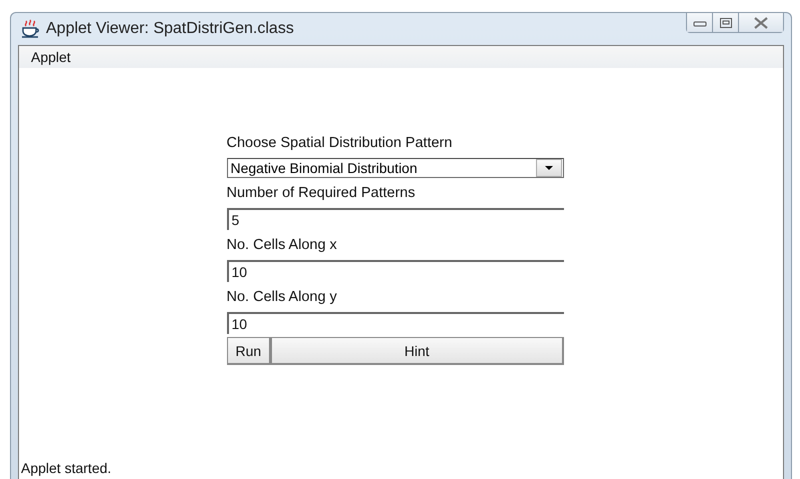  What do you see at coordinates (395, 168) in the screenshot?
I see `pattern-dropdown: Negative Binomial Distribution` at bounding box center [395, 168].